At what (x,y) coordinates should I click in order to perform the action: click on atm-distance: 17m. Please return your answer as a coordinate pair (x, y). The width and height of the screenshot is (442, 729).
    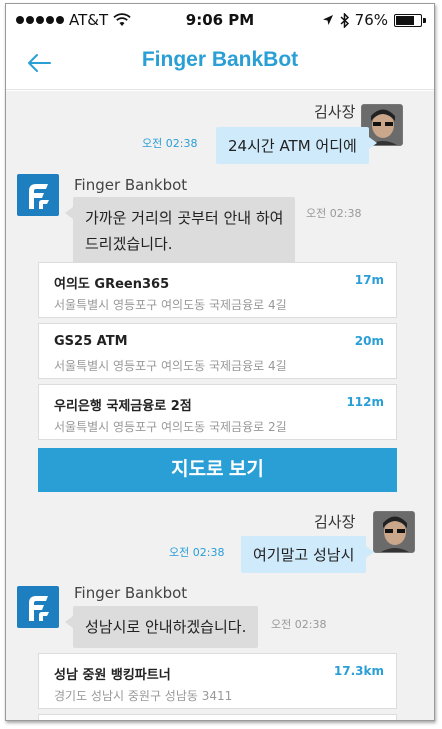
    Looking at the image, I should click on (369, 280).